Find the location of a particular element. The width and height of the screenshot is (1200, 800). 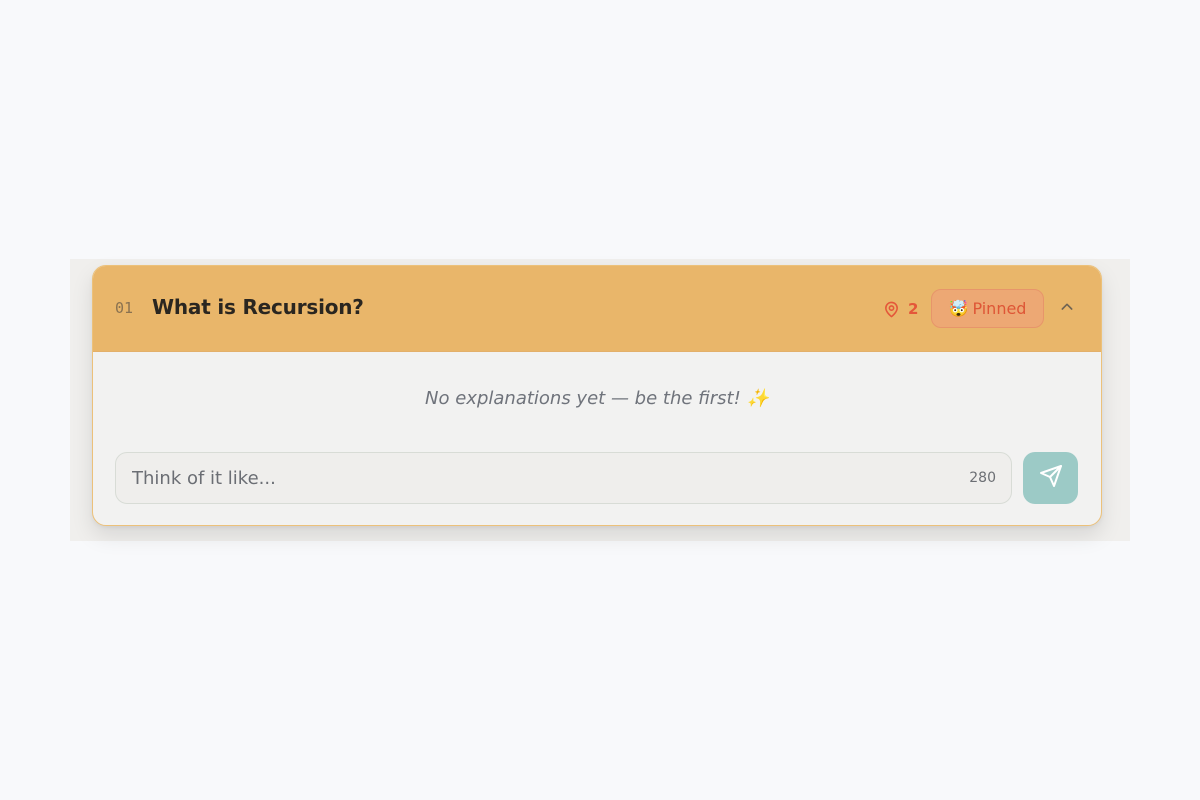

empty-state-message: No explanations yet — be the first! ✨ is located at coordinates (597, 398).